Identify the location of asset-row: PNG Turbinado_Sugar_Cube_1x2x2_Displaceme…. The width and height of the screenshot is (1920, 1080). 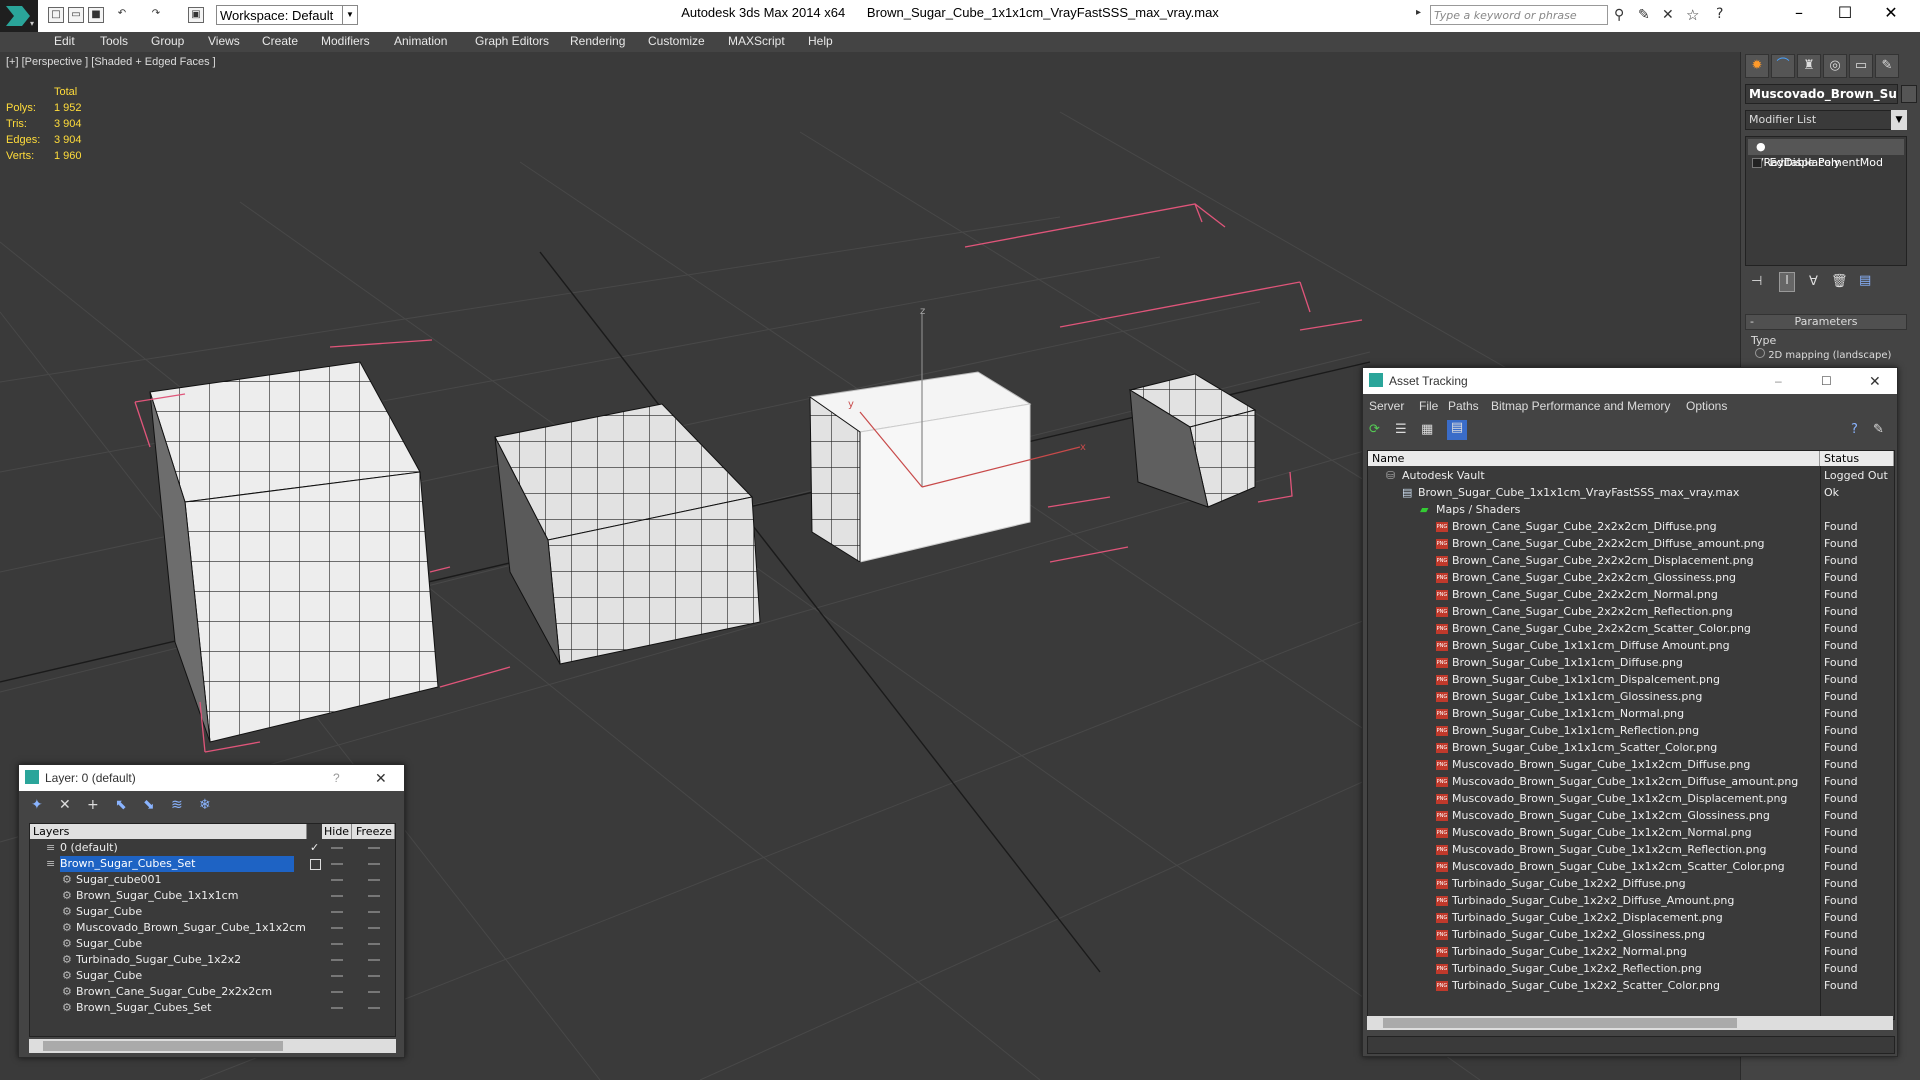
(1631, 917).